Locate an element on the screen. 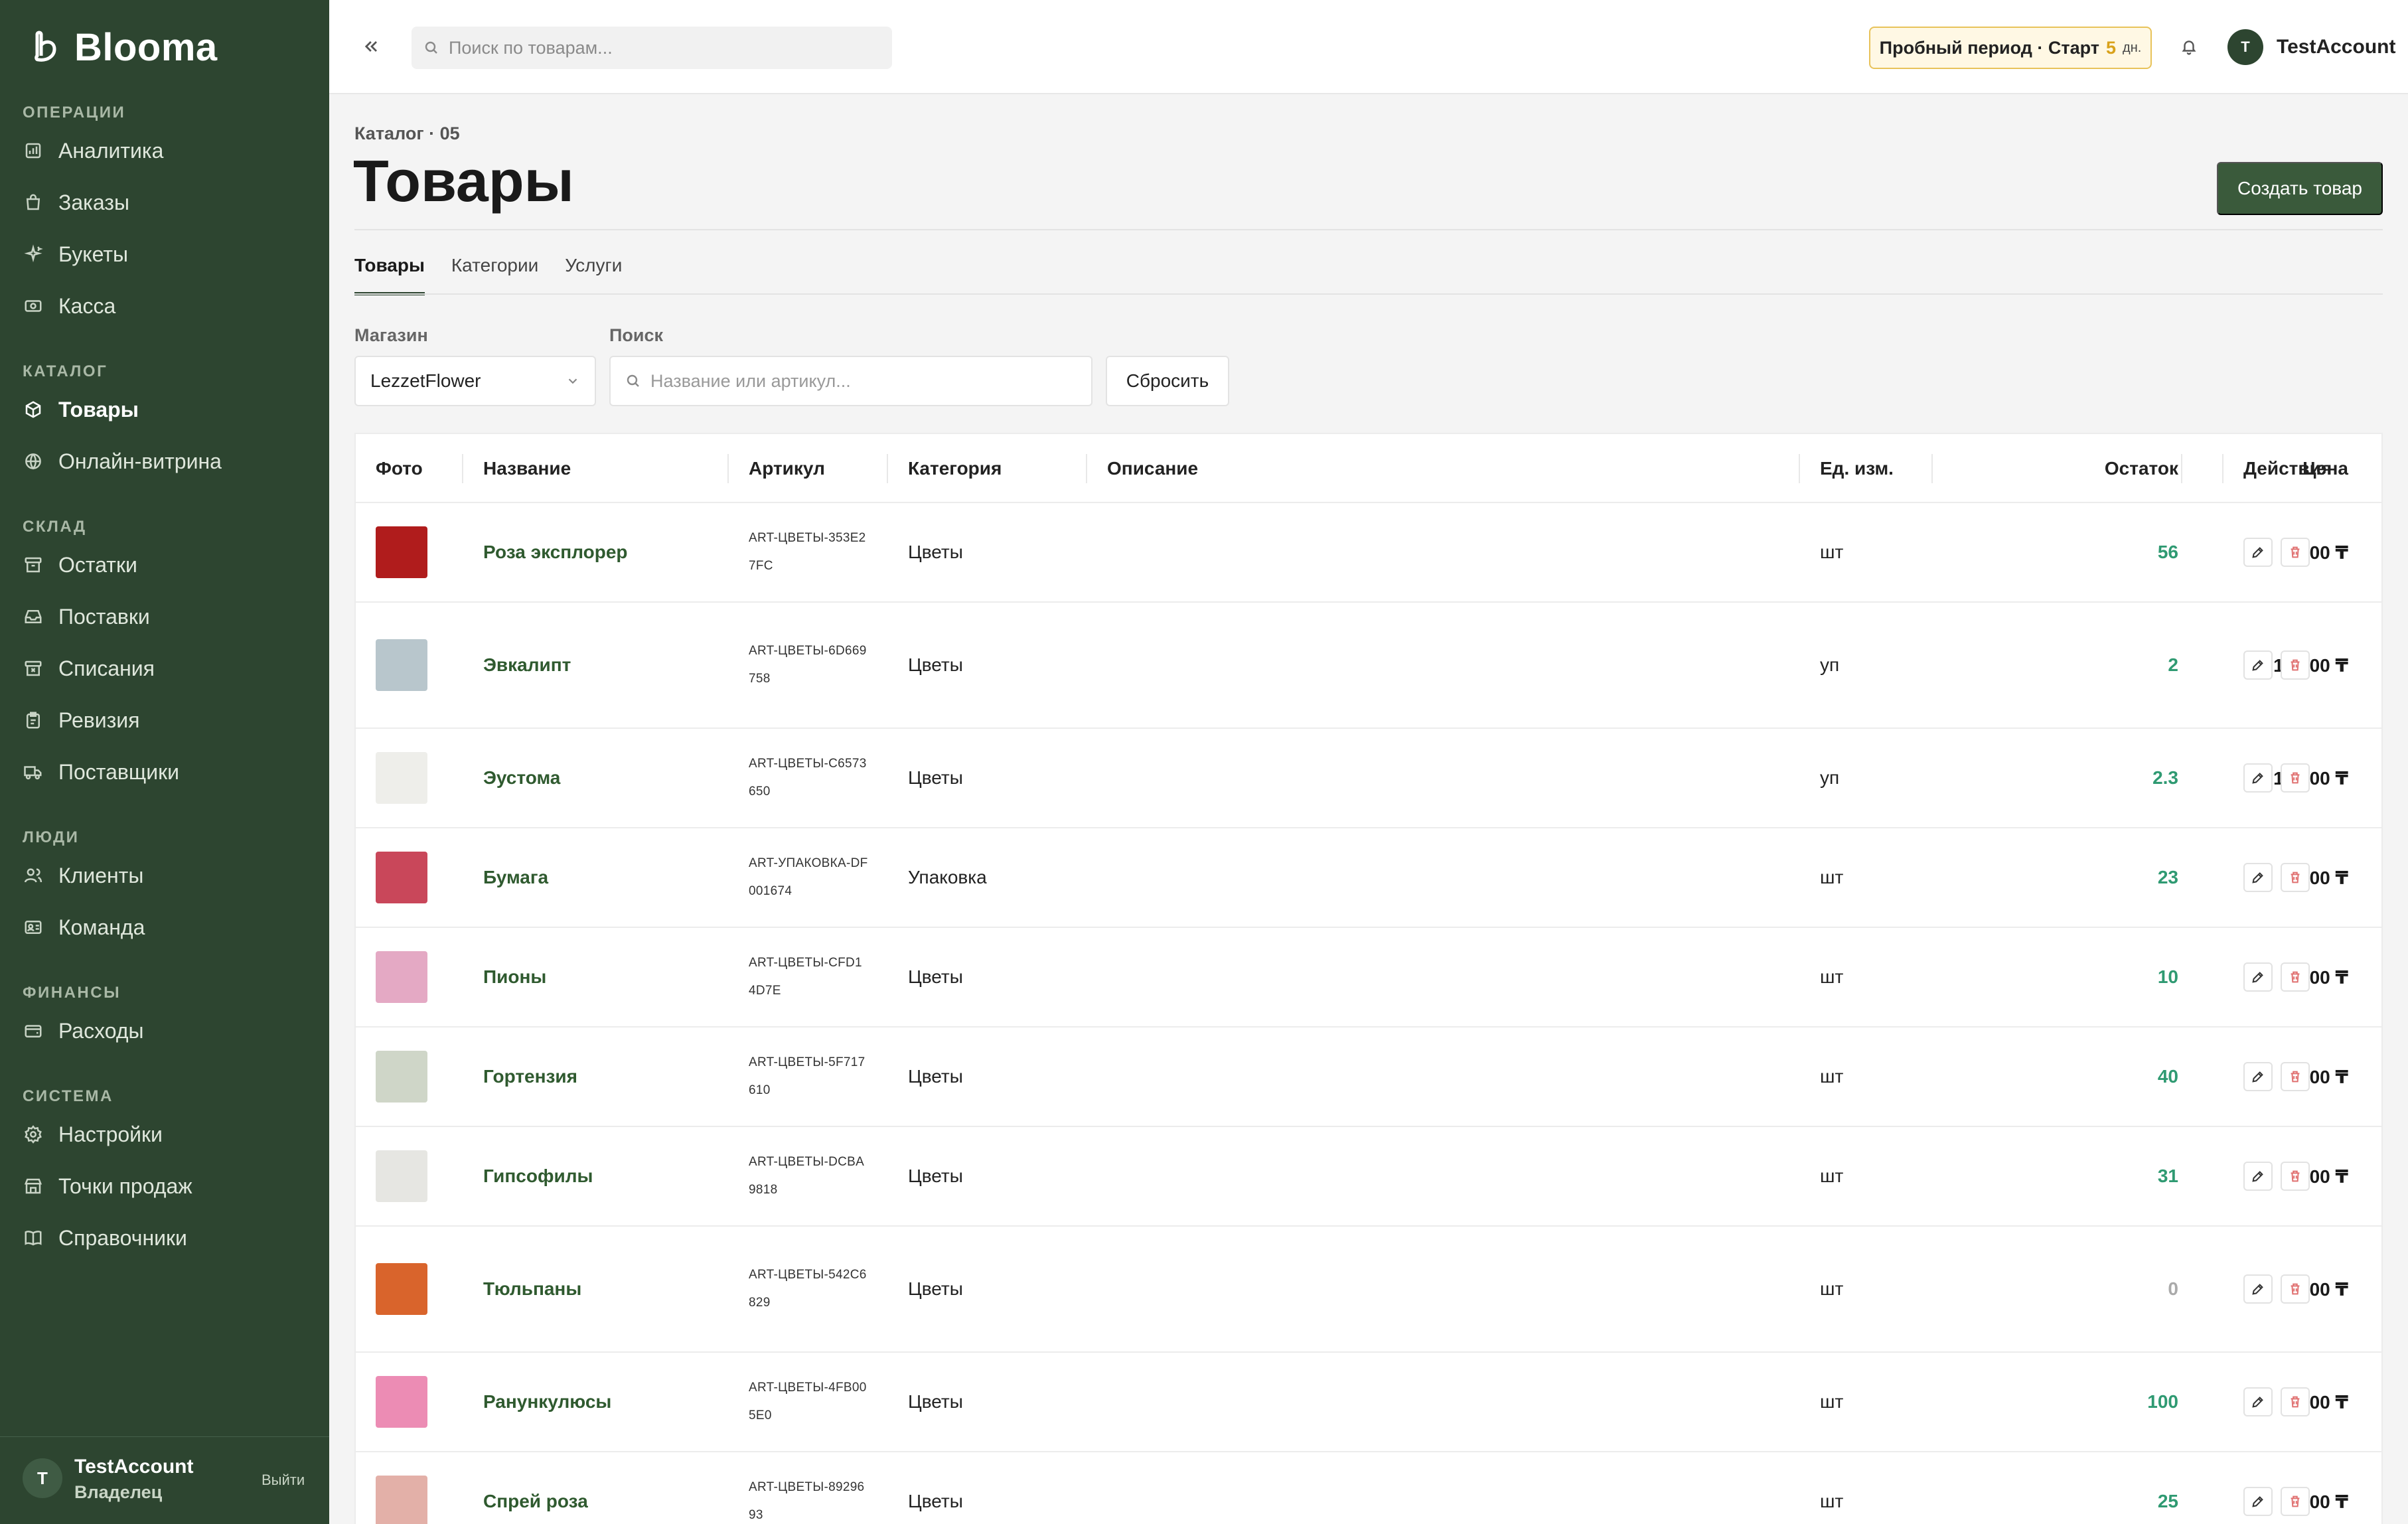  sidebar-item-clipboard: Ревизия is located at coordinates (169, 721).